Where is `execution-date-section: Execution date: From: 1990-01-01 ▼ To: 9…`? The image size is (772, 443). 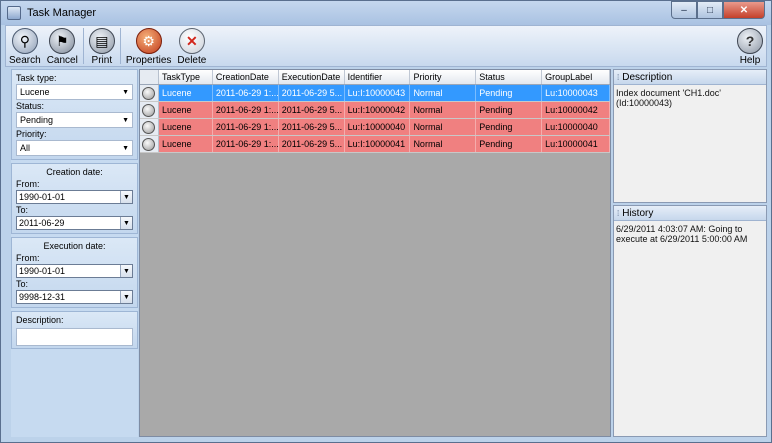 execution-date-section: Execution date: From: 1990-01-01 ▼ To: 9… is located at coordinates (74, 272).